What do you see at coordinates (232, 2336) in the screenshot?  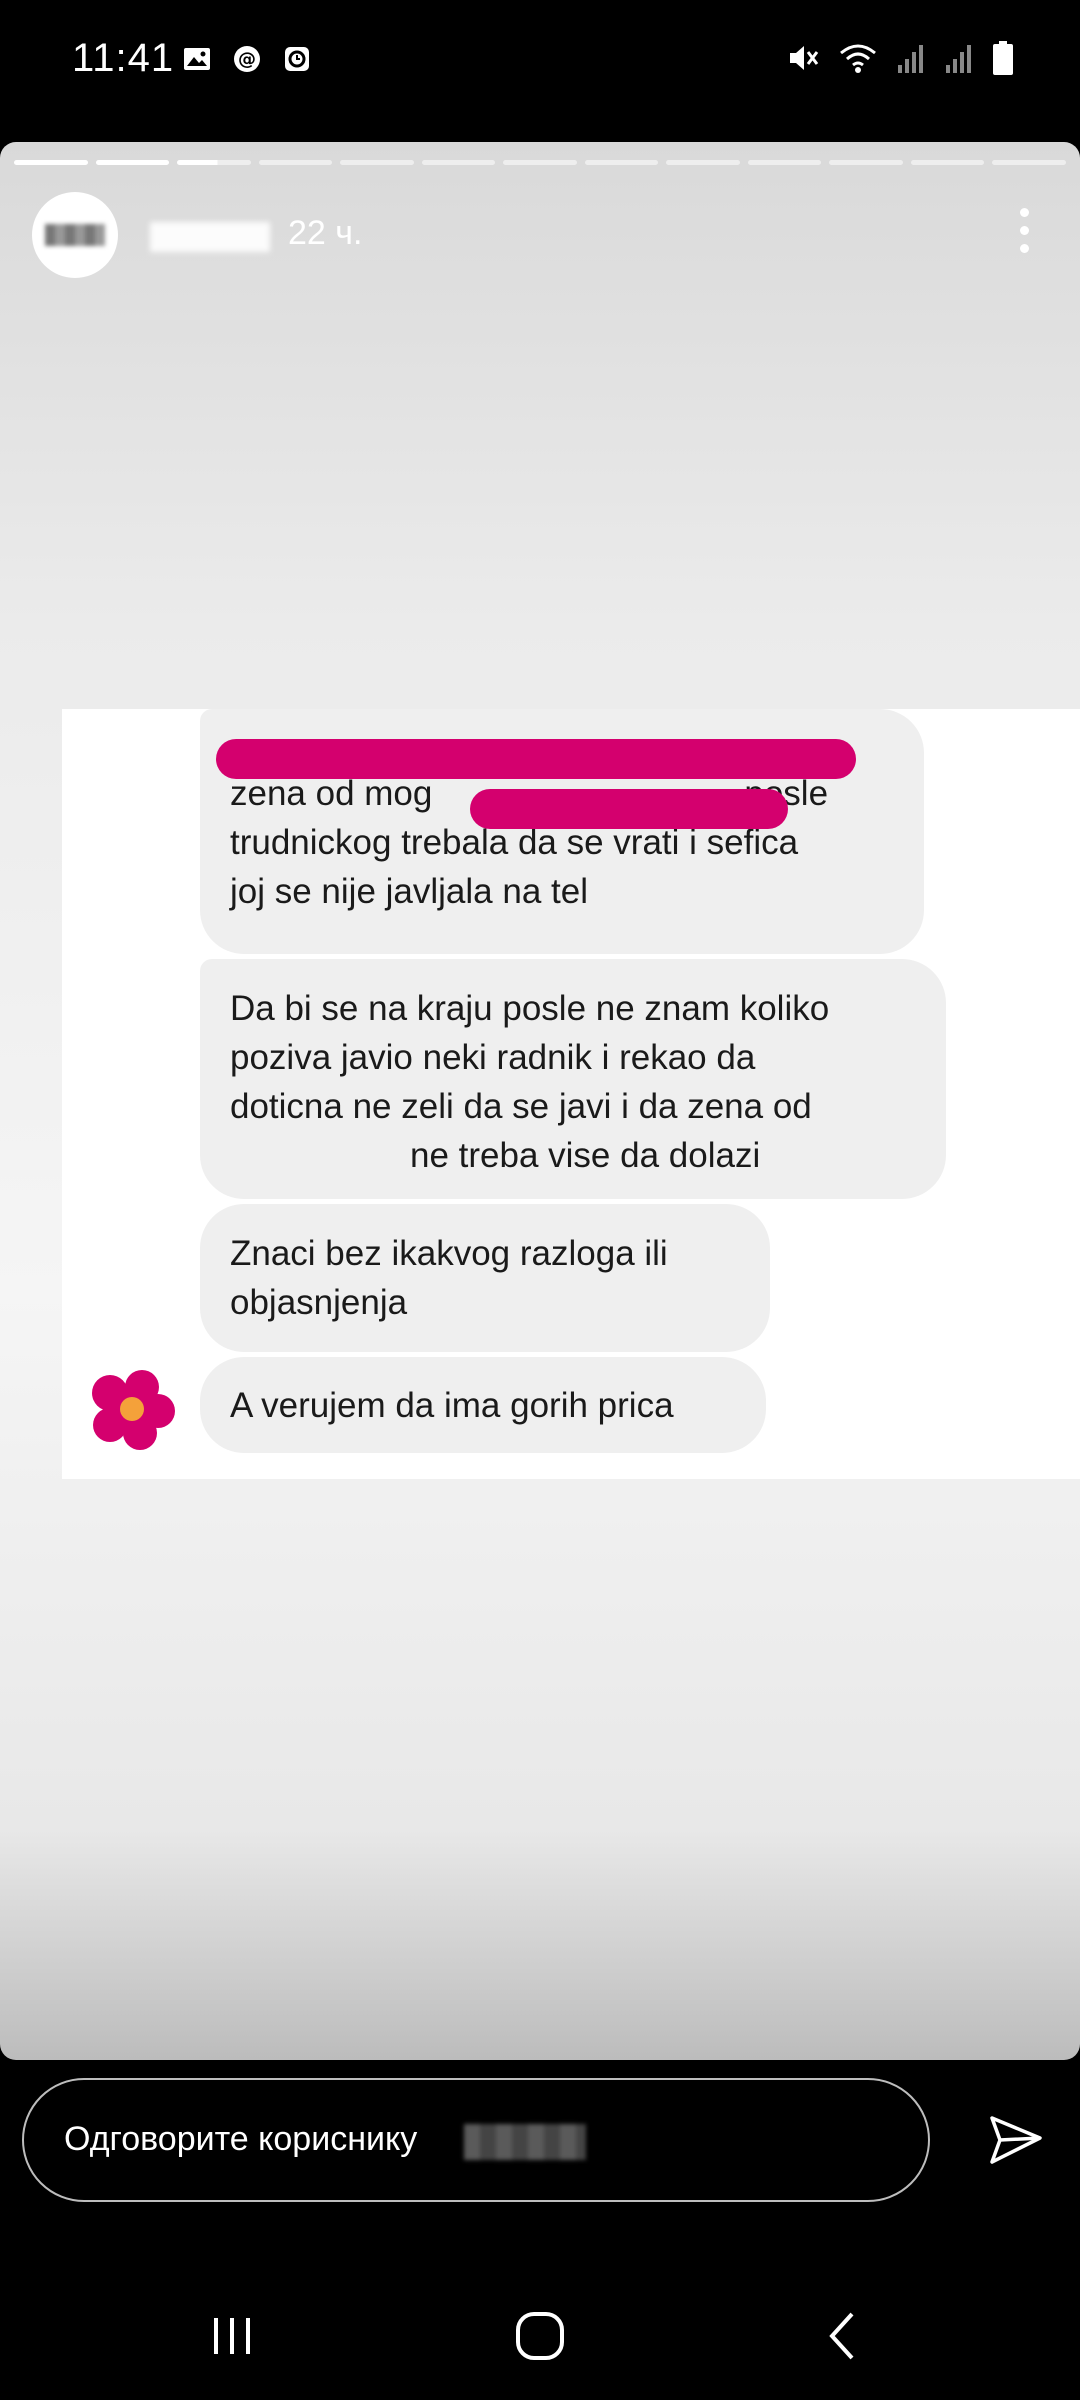 I see `recents-icon` at bounding box center [232, 2336].